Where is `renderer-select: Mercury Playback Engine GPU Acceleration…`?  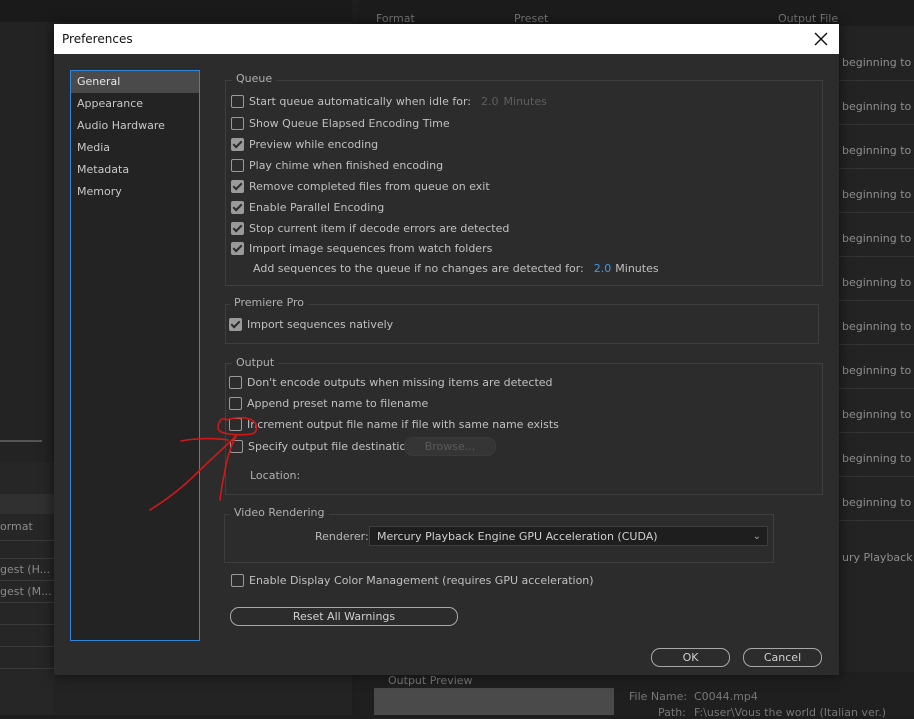 renderer-select: Mercury Playback Engine GPU Acceleration… is located at coordinates (568, 536).